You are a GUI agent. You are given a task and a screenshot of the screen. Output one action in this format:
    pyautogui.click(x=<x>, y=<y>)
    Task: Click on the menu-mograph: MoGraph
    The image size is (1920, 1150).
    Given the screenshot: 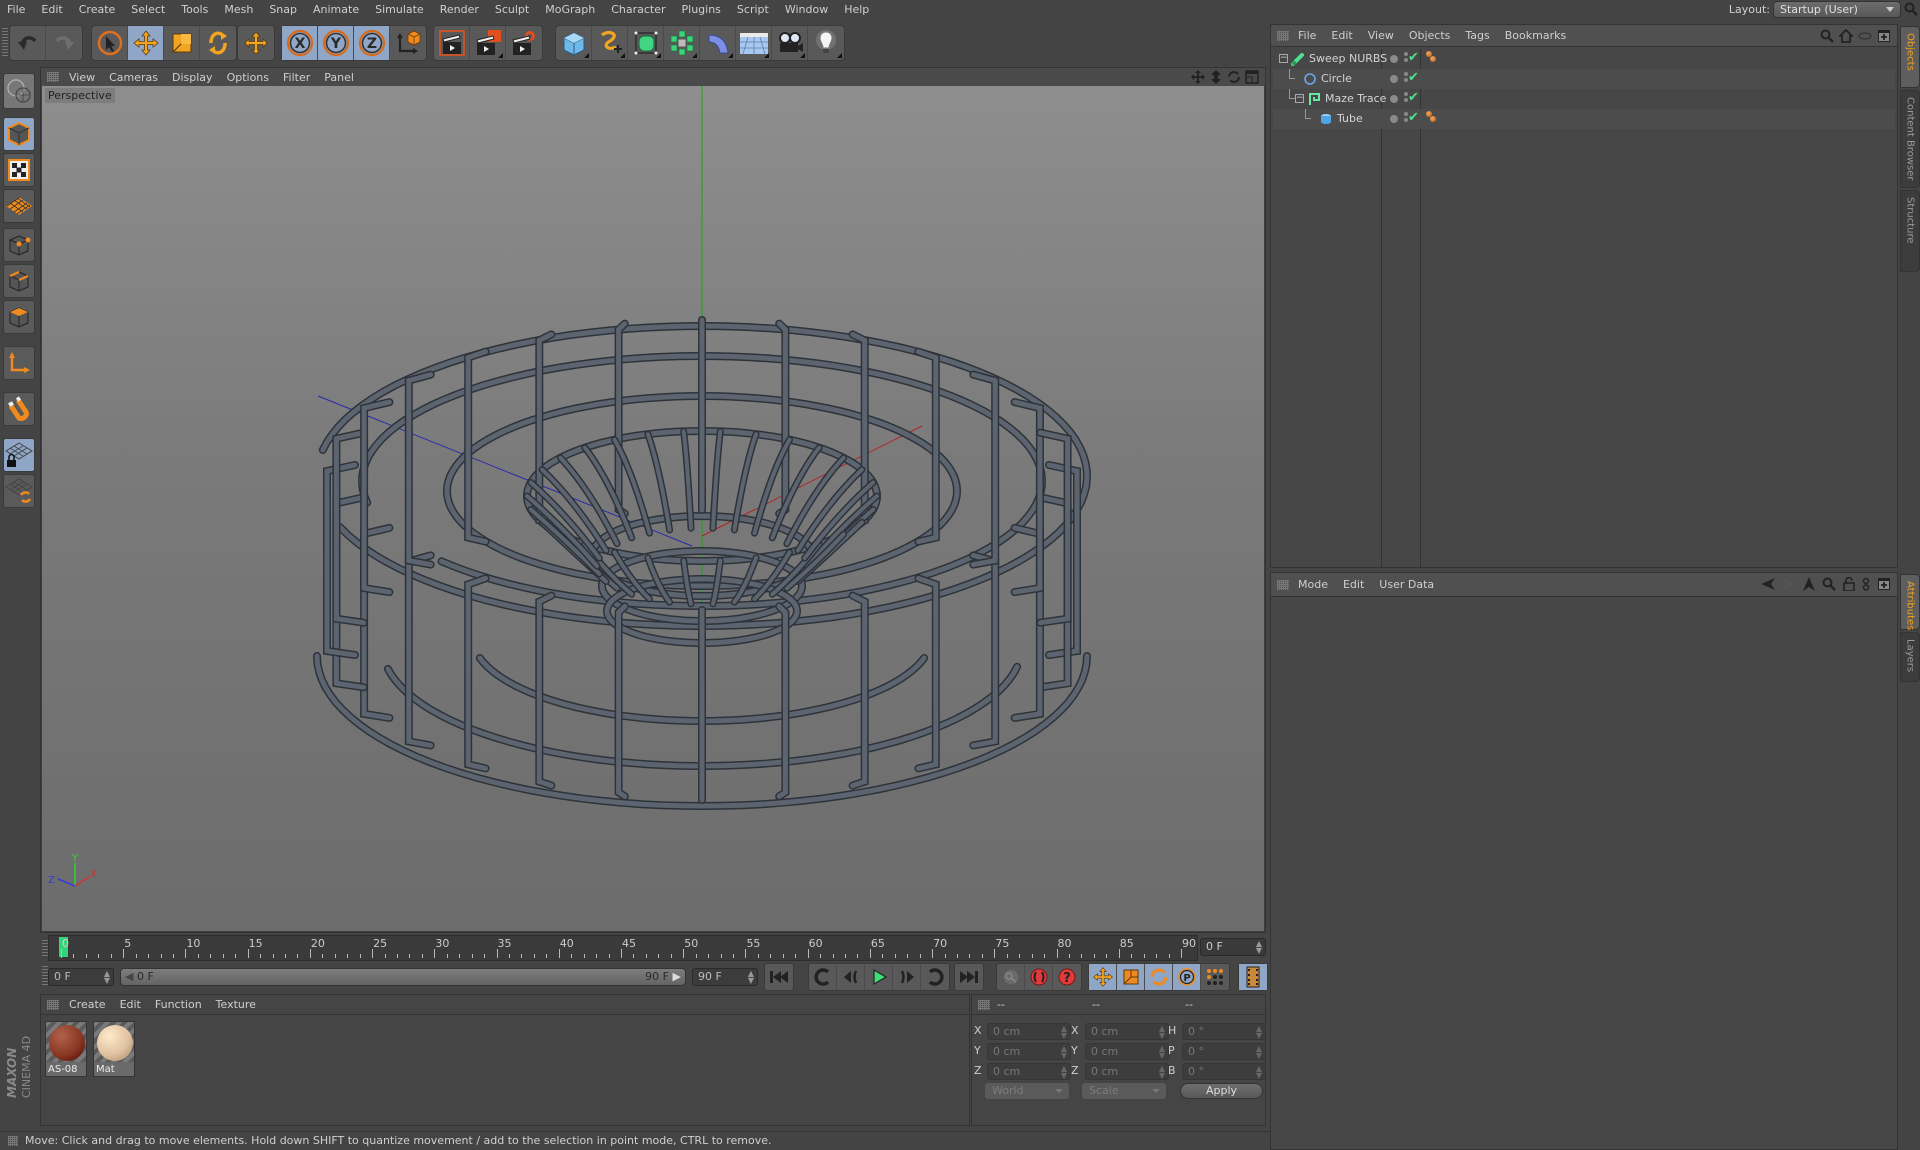 What is the action you would take?
    pyautogui.click(x=571, y=10)
    